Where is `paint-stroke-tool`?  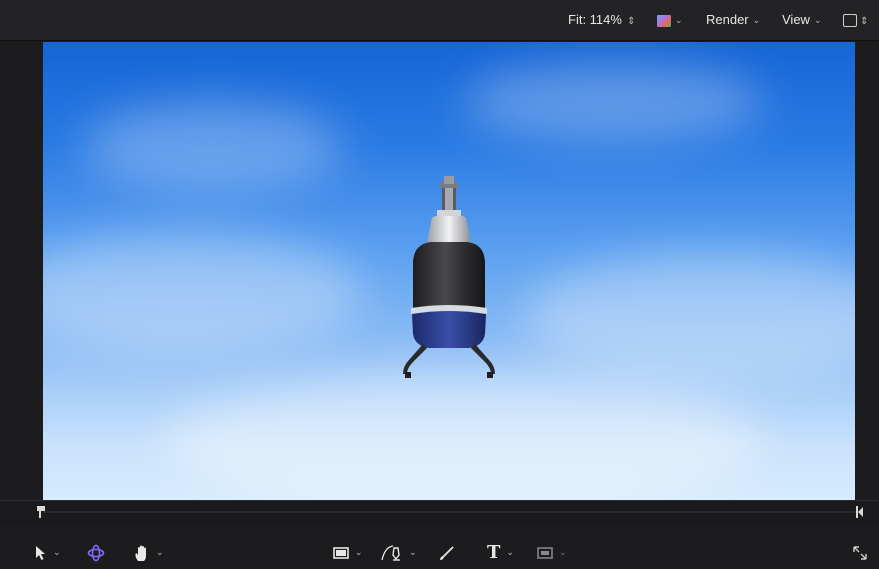
paint-stroke-tool is located at coordinates (447, 553).